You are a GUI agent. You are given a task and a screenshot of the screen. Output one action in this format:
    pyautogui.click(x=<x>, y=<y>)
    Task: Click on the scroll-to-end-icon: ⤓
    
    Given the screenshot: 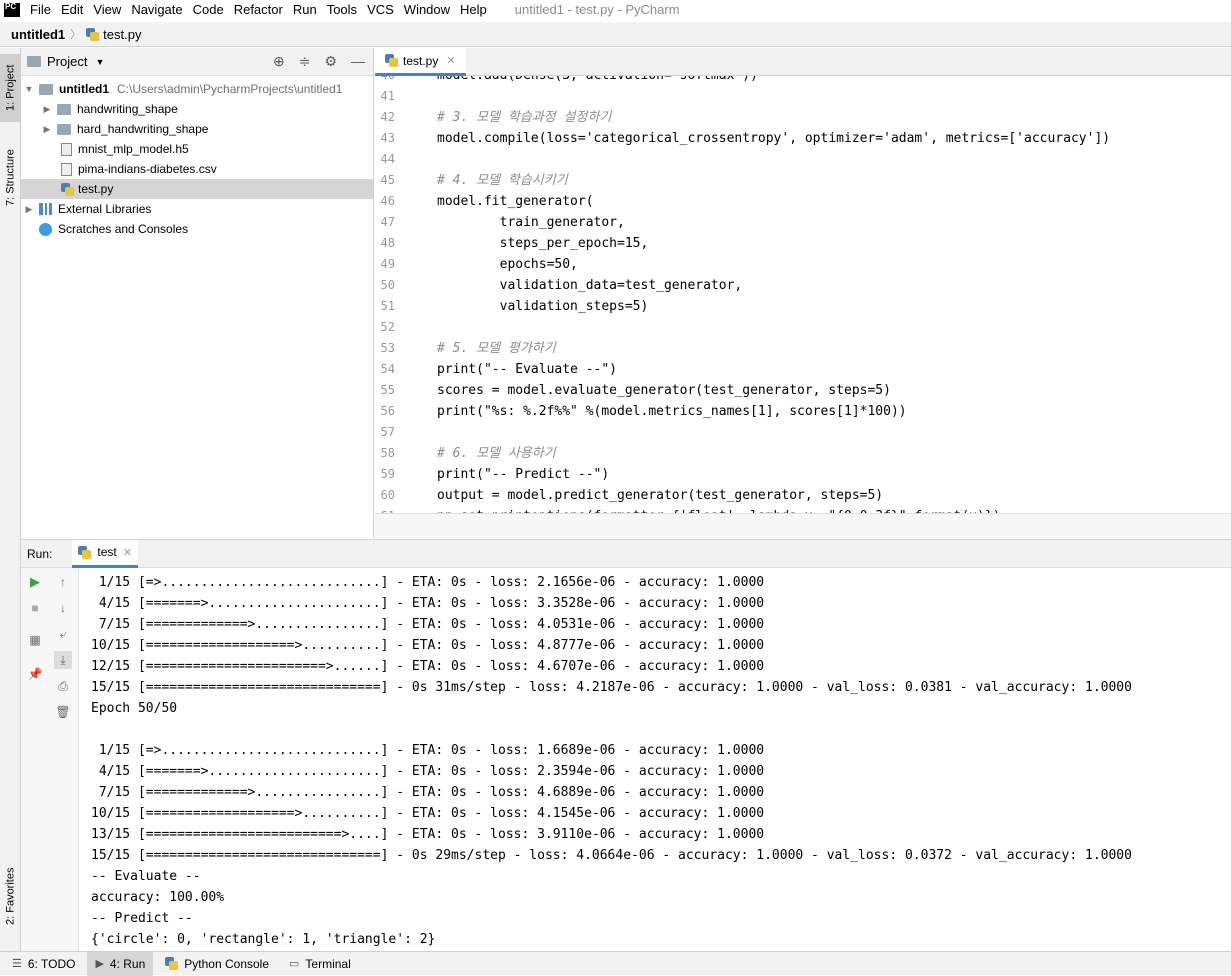 What is the action you would take?
    pyautogui.click(x=63, y=660)
    